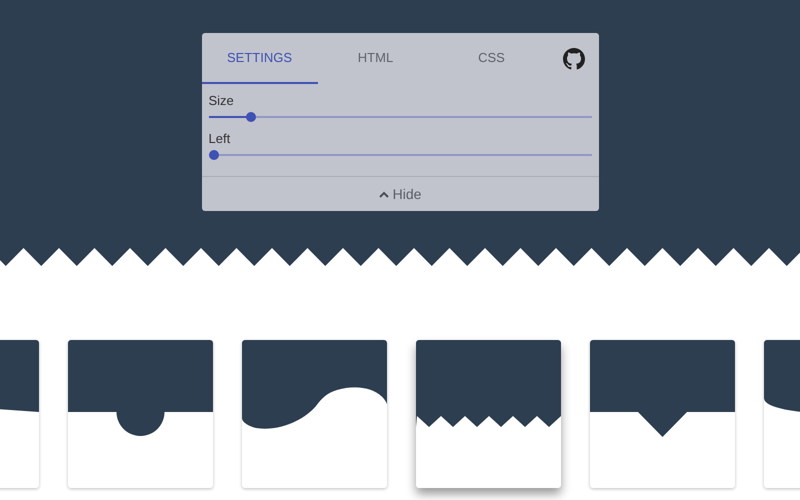 The height and width of the screenshot is (500, 800). I want to click on hide-button: Hide, so click(400, 194).